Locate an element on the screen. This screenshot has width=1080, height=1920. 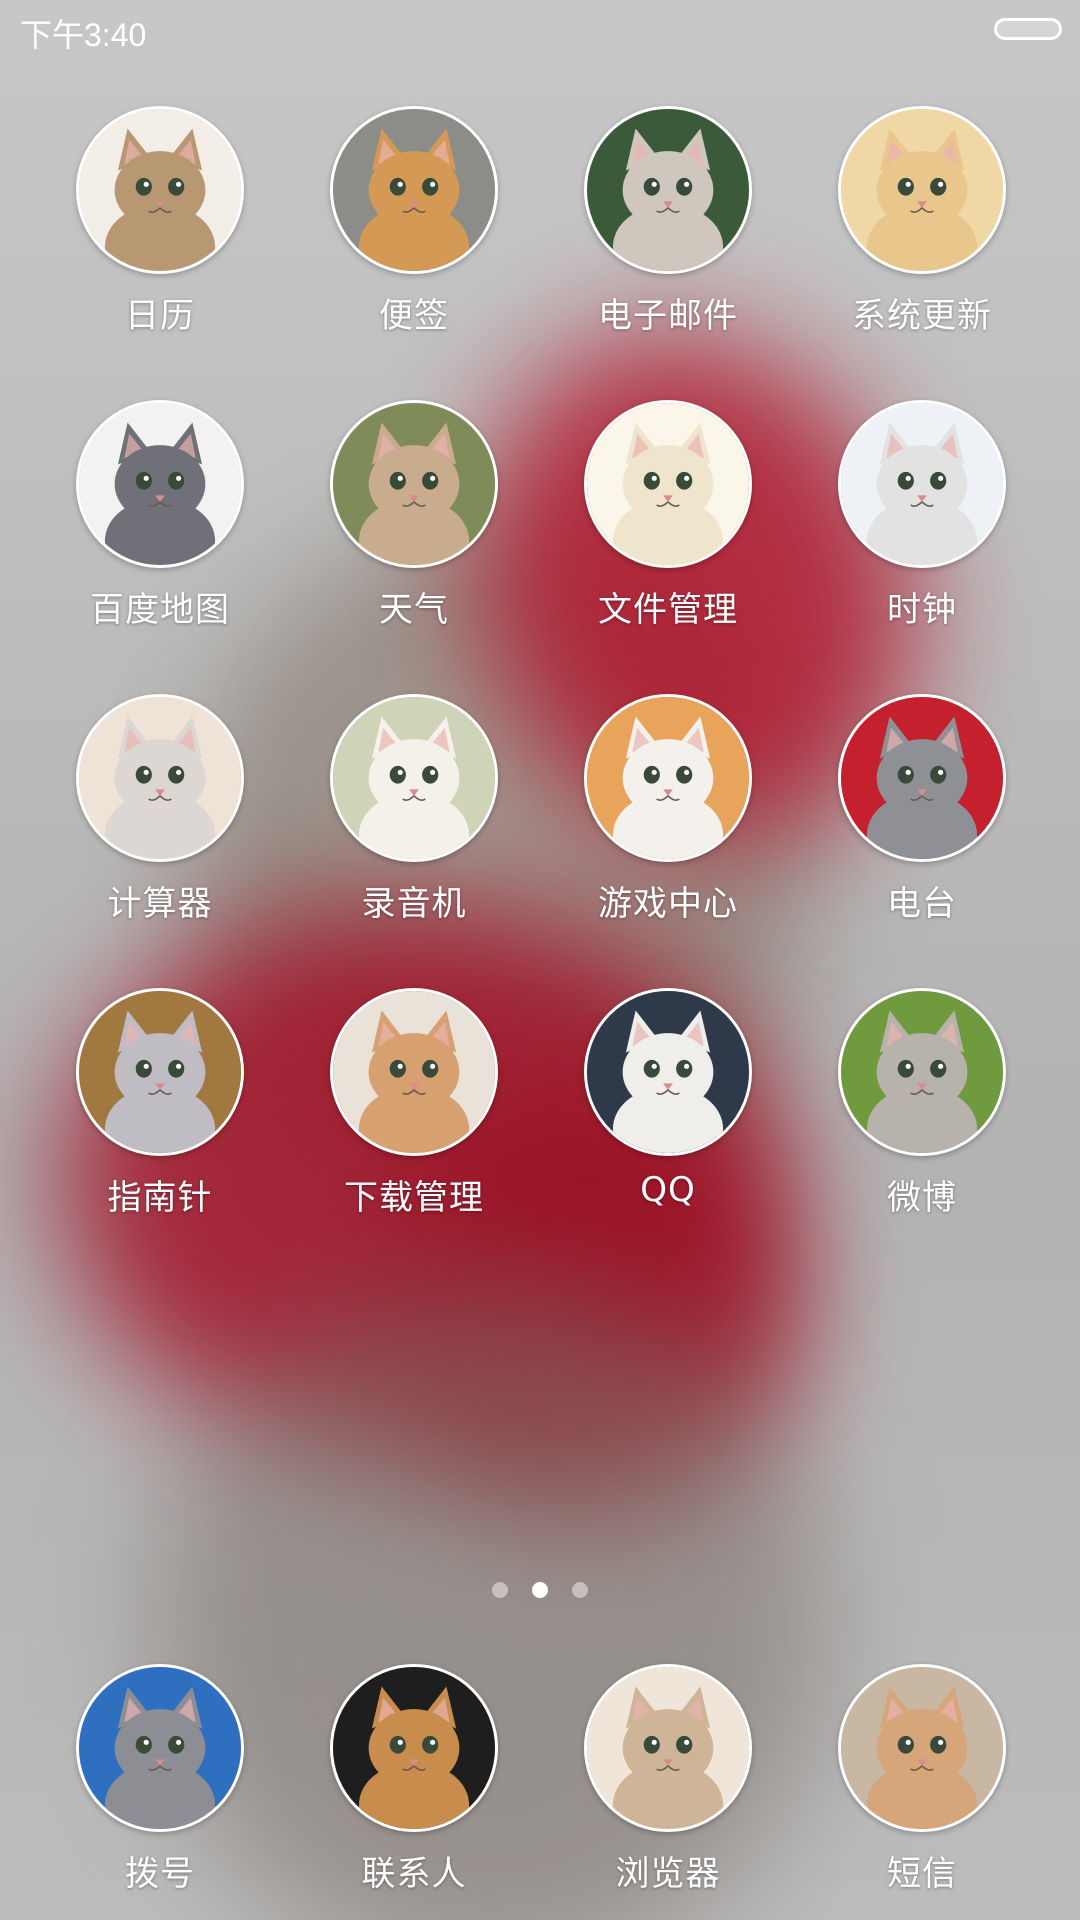
white-kitten-red-cape-icon is located at coordinates (922, 484).